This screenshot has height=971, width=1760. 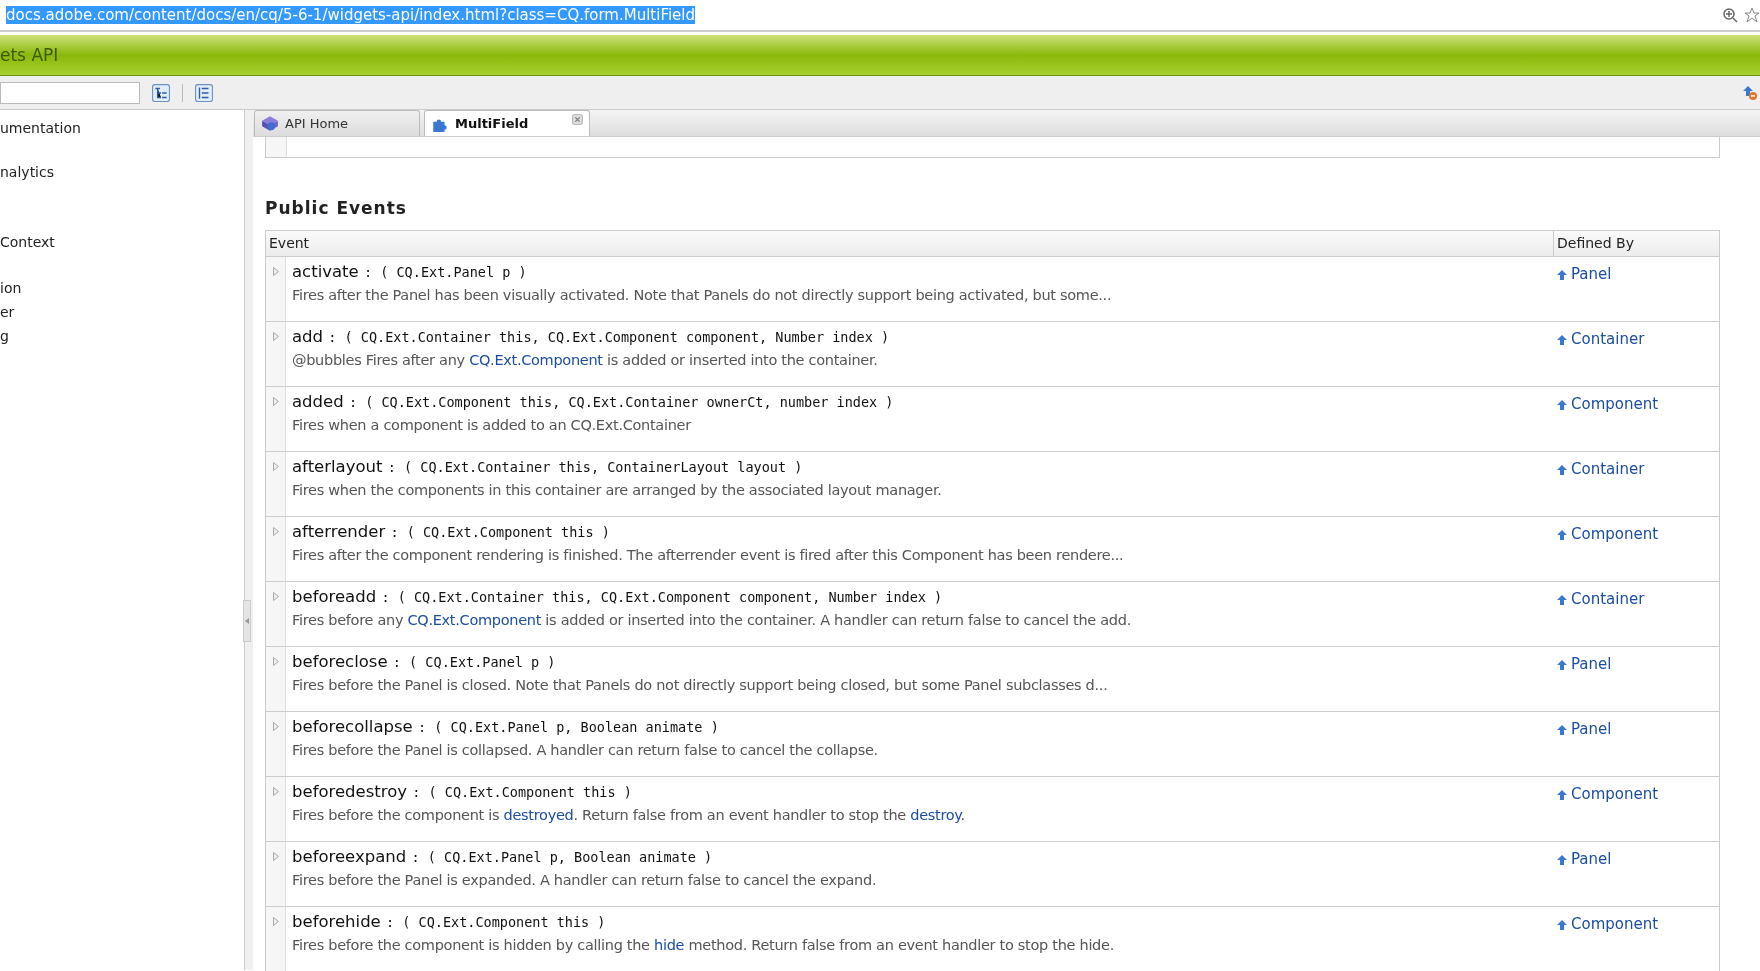 I want to click on zoom-icon, so click(x=1730, y=15).